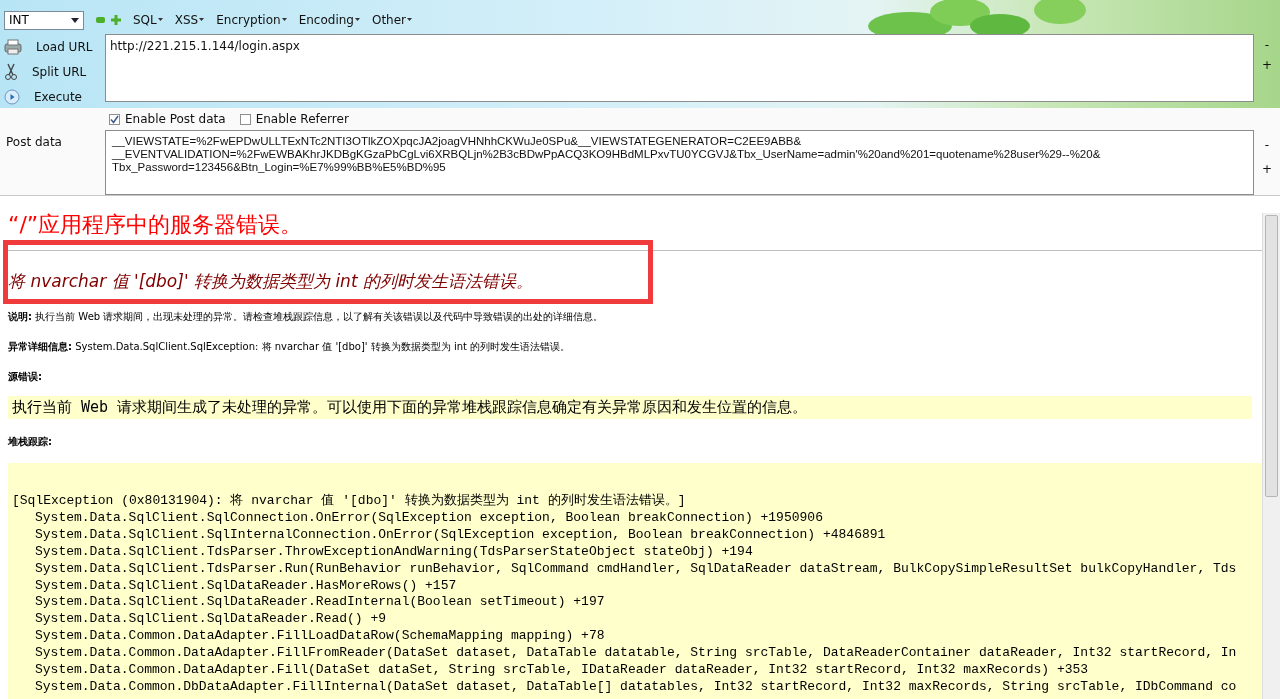 This screenshot has width=1280, height=699. What do you see at coordinates (306, 317) in the screenshot?
I see `description-text: 说明: 执行当前 Web 请求期间，出现未处理的异常。请检查堆栈跟踪信息，以了解有关该错误以及代码中导致错误的出处的详细信息。` at bounding box center [306, 317].